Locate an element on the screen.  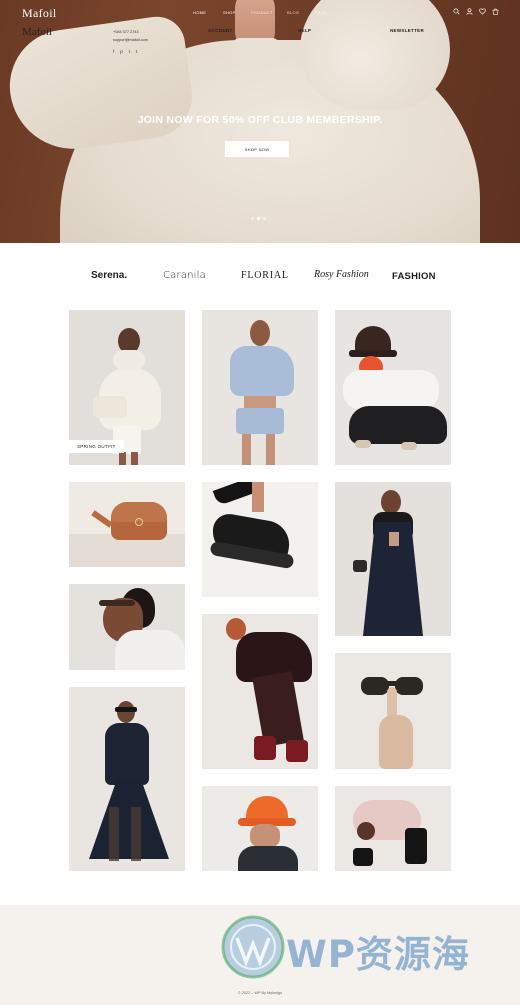
hero-model-cuff is located at coordinates (256, 51).